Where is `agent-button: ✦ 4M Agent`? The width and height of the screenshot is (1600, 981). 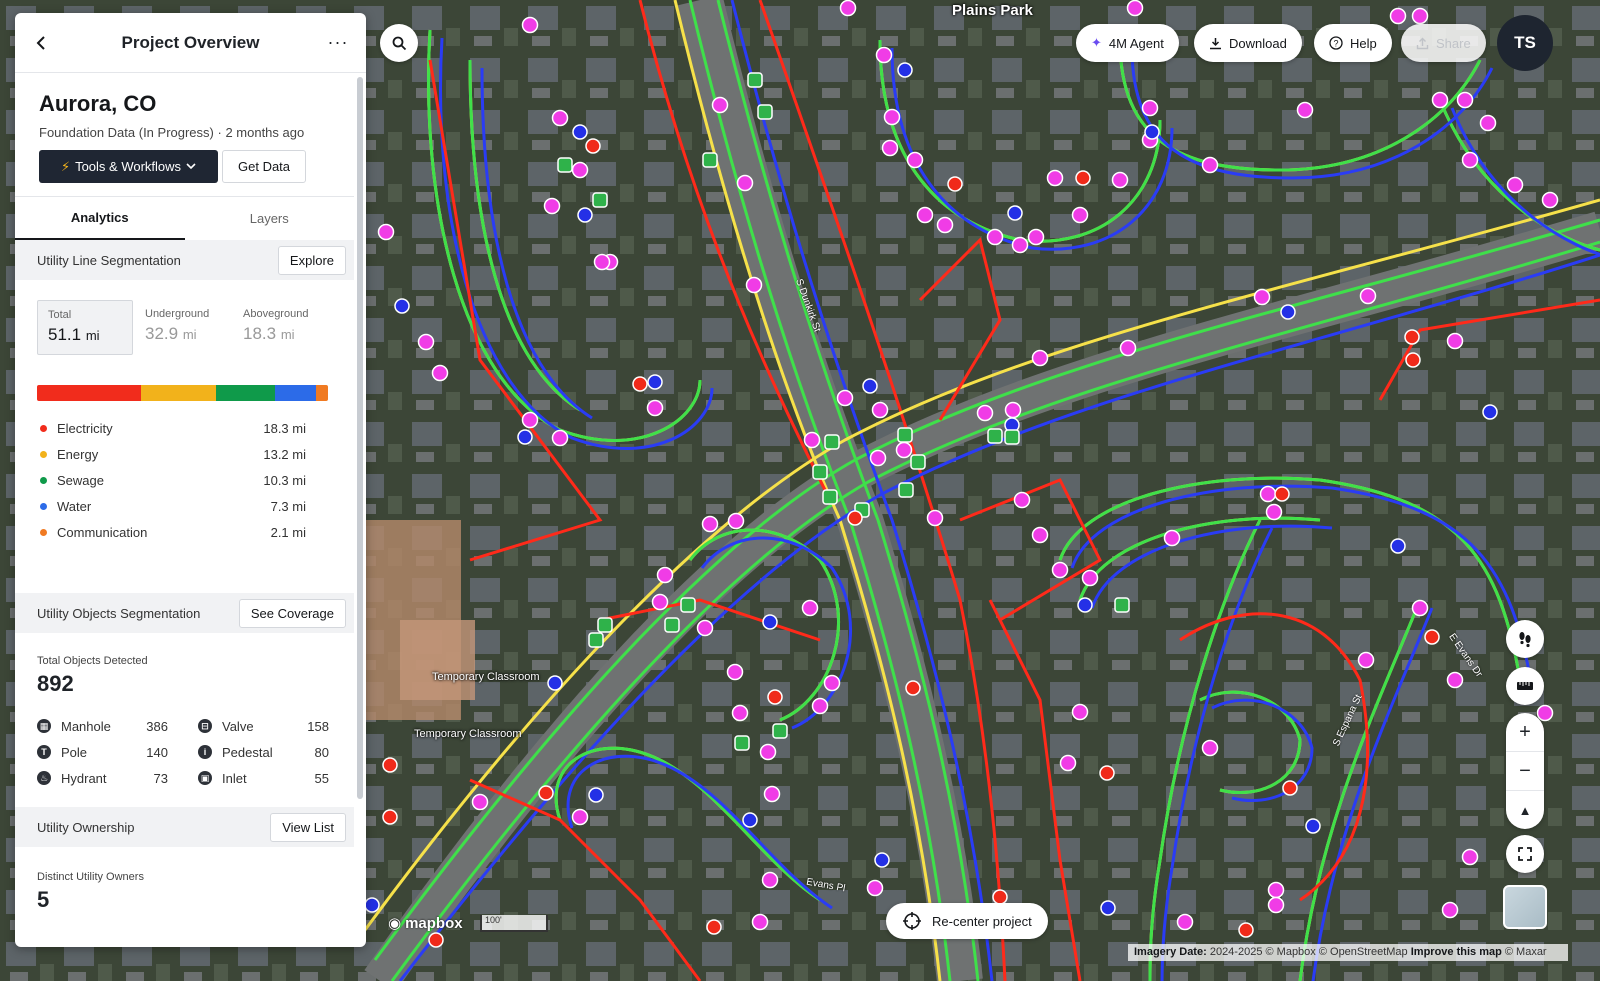
agent-button: ✦ 4M Agent is located at coordinates (1127, 43).